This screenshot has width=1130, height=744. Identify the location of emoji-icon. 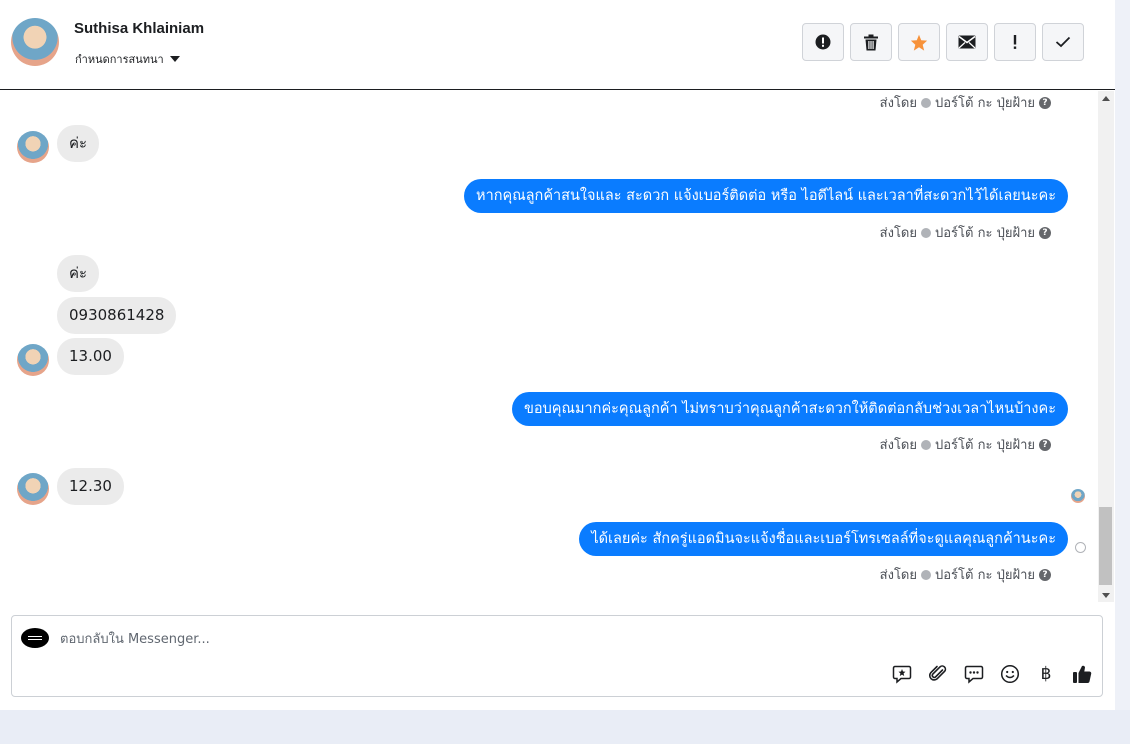
(1010, 674).